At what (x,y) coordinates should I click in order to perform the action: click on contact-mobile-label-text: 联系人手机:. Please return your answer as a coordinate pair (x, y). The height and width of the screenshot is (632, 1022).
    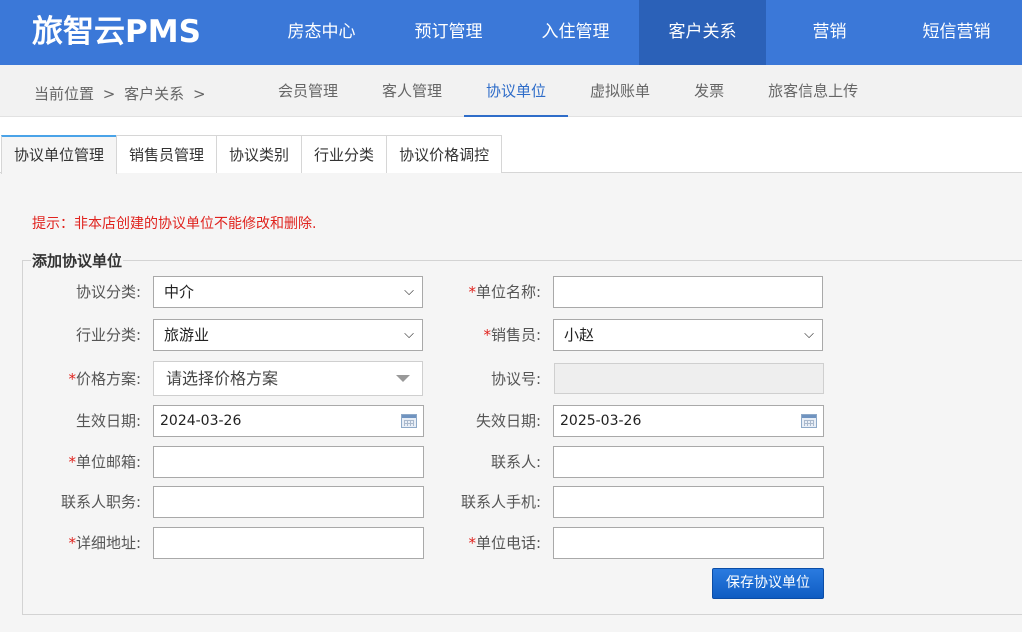
    Looking at the image, I should click on (500, 502).